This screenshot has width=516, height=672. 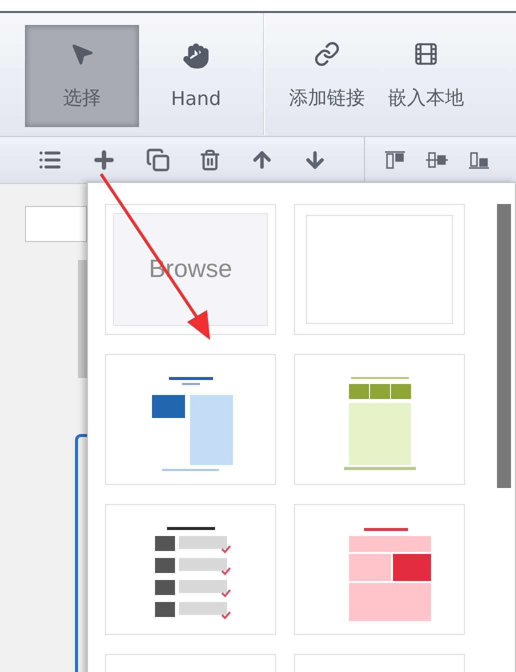 I want to click on copy-icon, so click(x=158, y=160).